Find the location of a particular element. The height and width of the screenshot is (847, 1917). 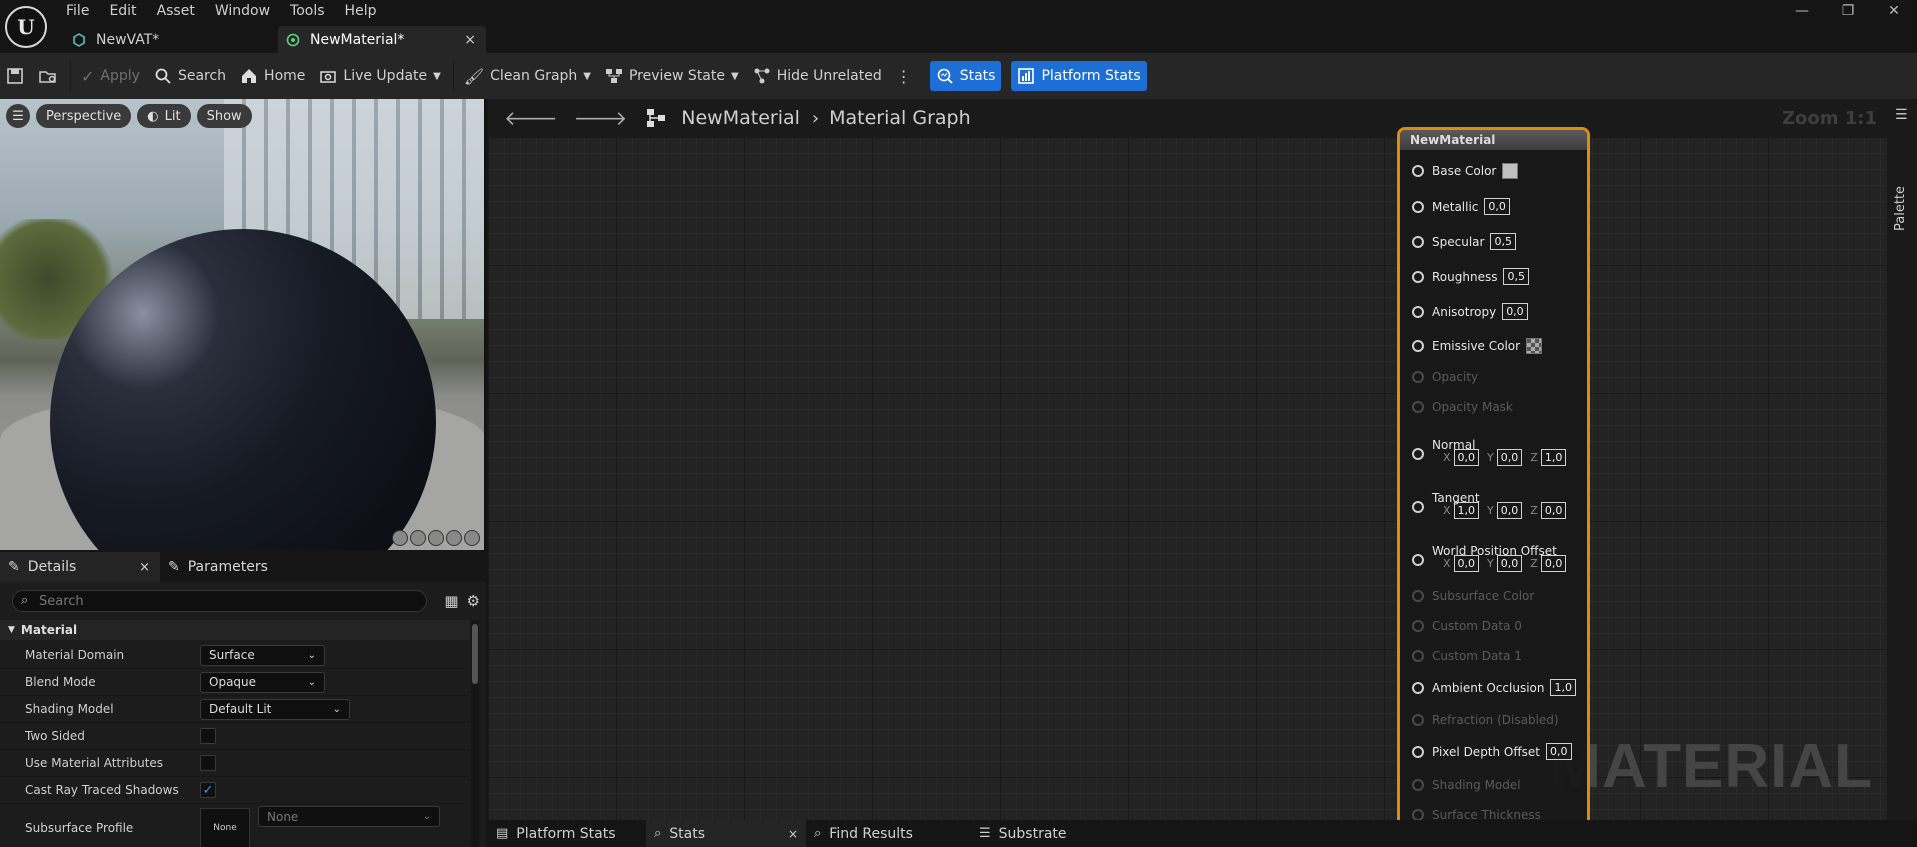

browse-button is located at coordinates (48, 76).